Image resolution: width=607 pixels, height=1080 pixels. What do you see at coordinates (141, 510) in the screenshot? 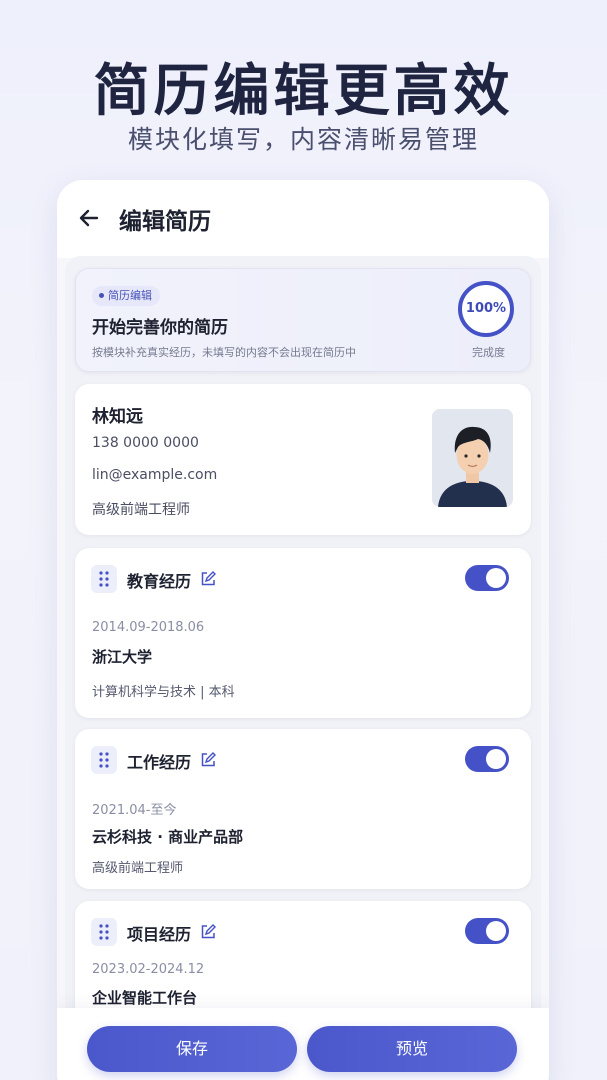
I see `profile-role: 高级前端工程师` at bounding box center [141, 510].